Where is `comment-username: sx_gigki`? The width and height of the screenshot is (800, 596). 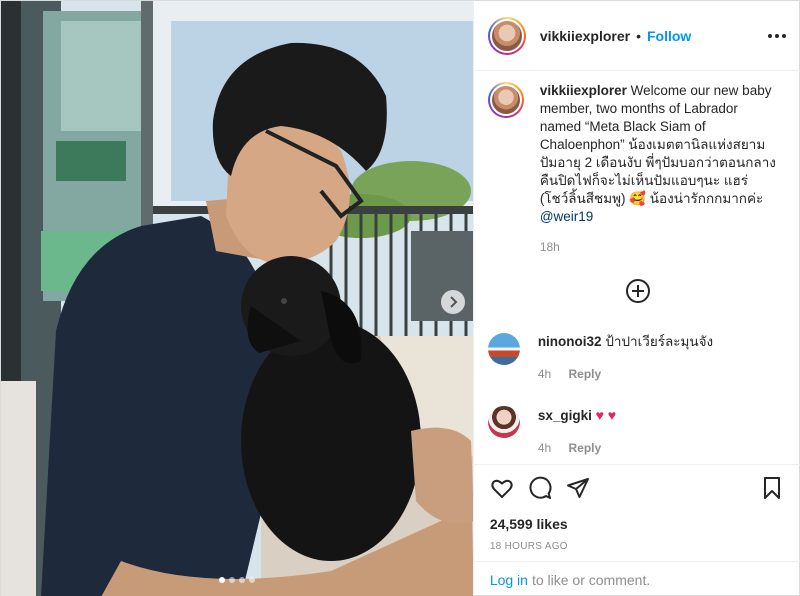
comment-username: sx_gigki is located at coordinates (565, 415).